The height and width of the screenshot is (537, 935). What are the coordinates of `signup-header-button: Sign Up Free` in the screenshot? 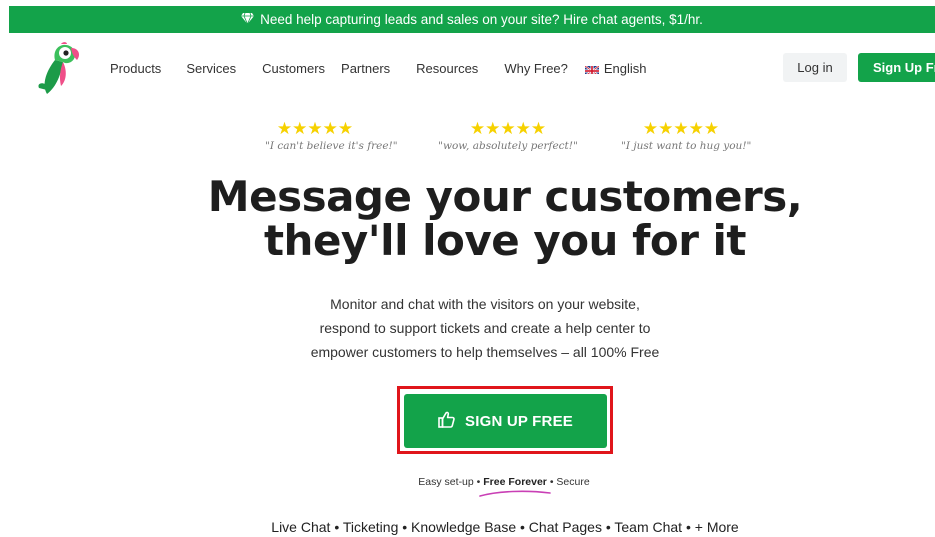 It's located at (896, 67).